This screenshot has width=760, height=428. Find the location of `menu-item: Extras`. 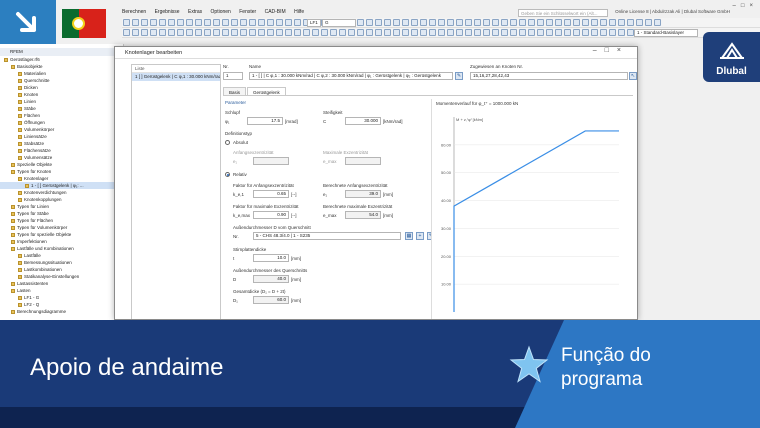

menu-item: Extras is located at coordinates (195, 12).